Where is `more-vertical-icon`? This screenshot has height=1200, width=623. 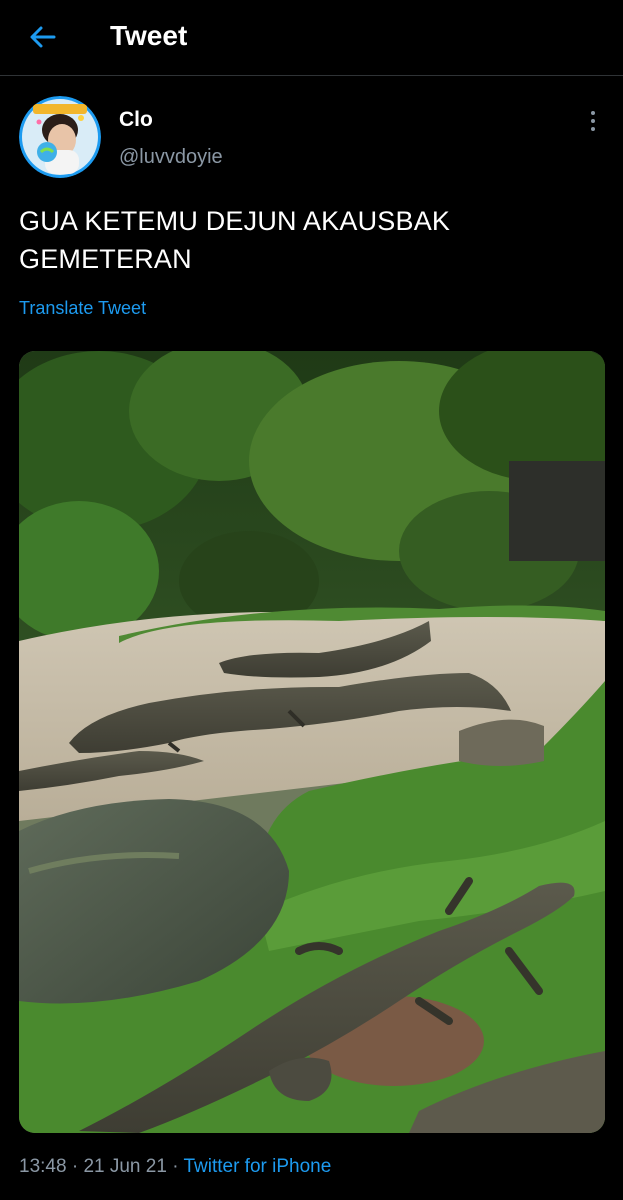
more-vertical-icon is located at coordinates (593, 113).